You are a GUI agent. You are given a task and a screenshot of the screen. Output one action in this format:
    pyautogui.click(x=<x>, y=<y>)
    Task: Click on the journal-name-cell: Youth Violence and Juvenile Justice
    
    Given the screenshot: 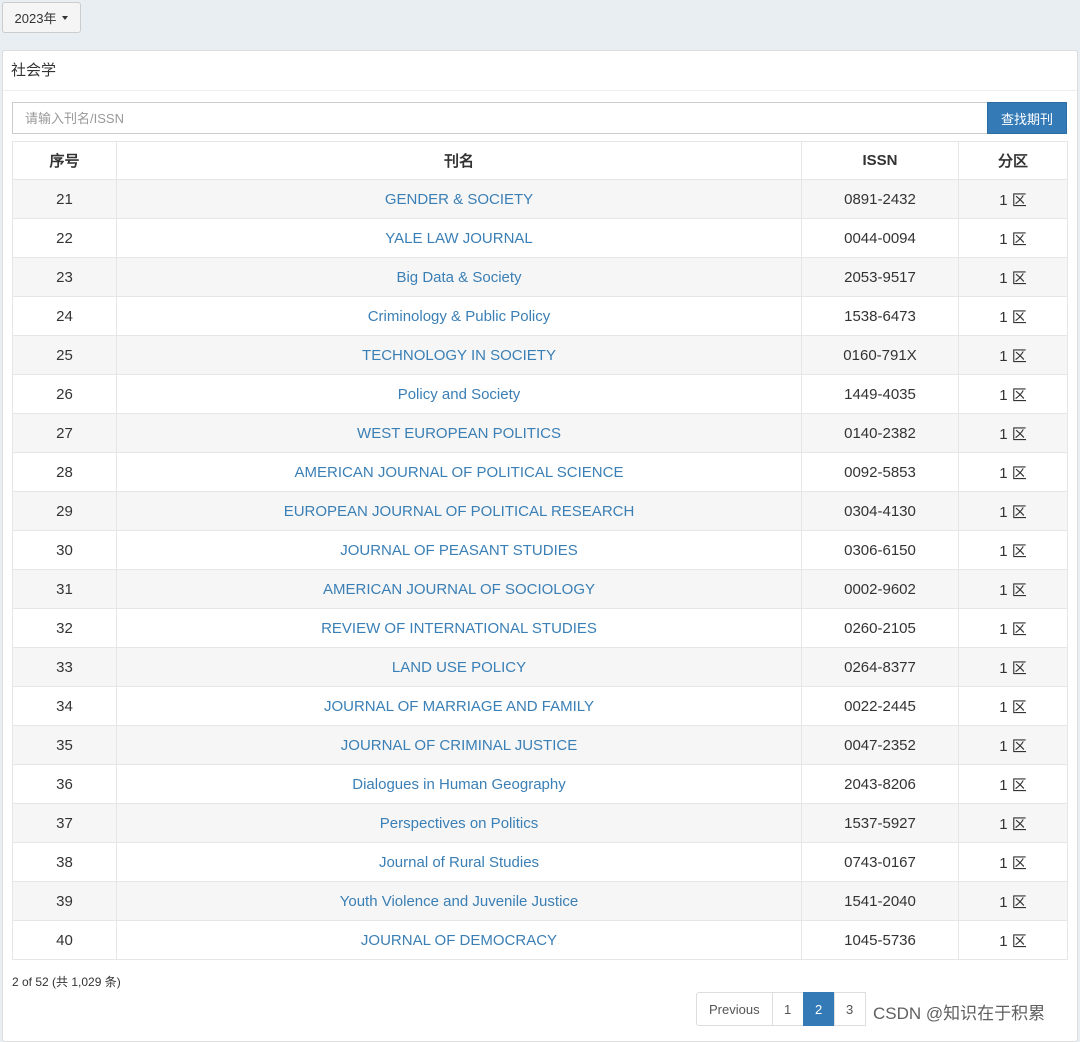 What is the action you would take?
    pyautogui.click(x=459, y=901)
    